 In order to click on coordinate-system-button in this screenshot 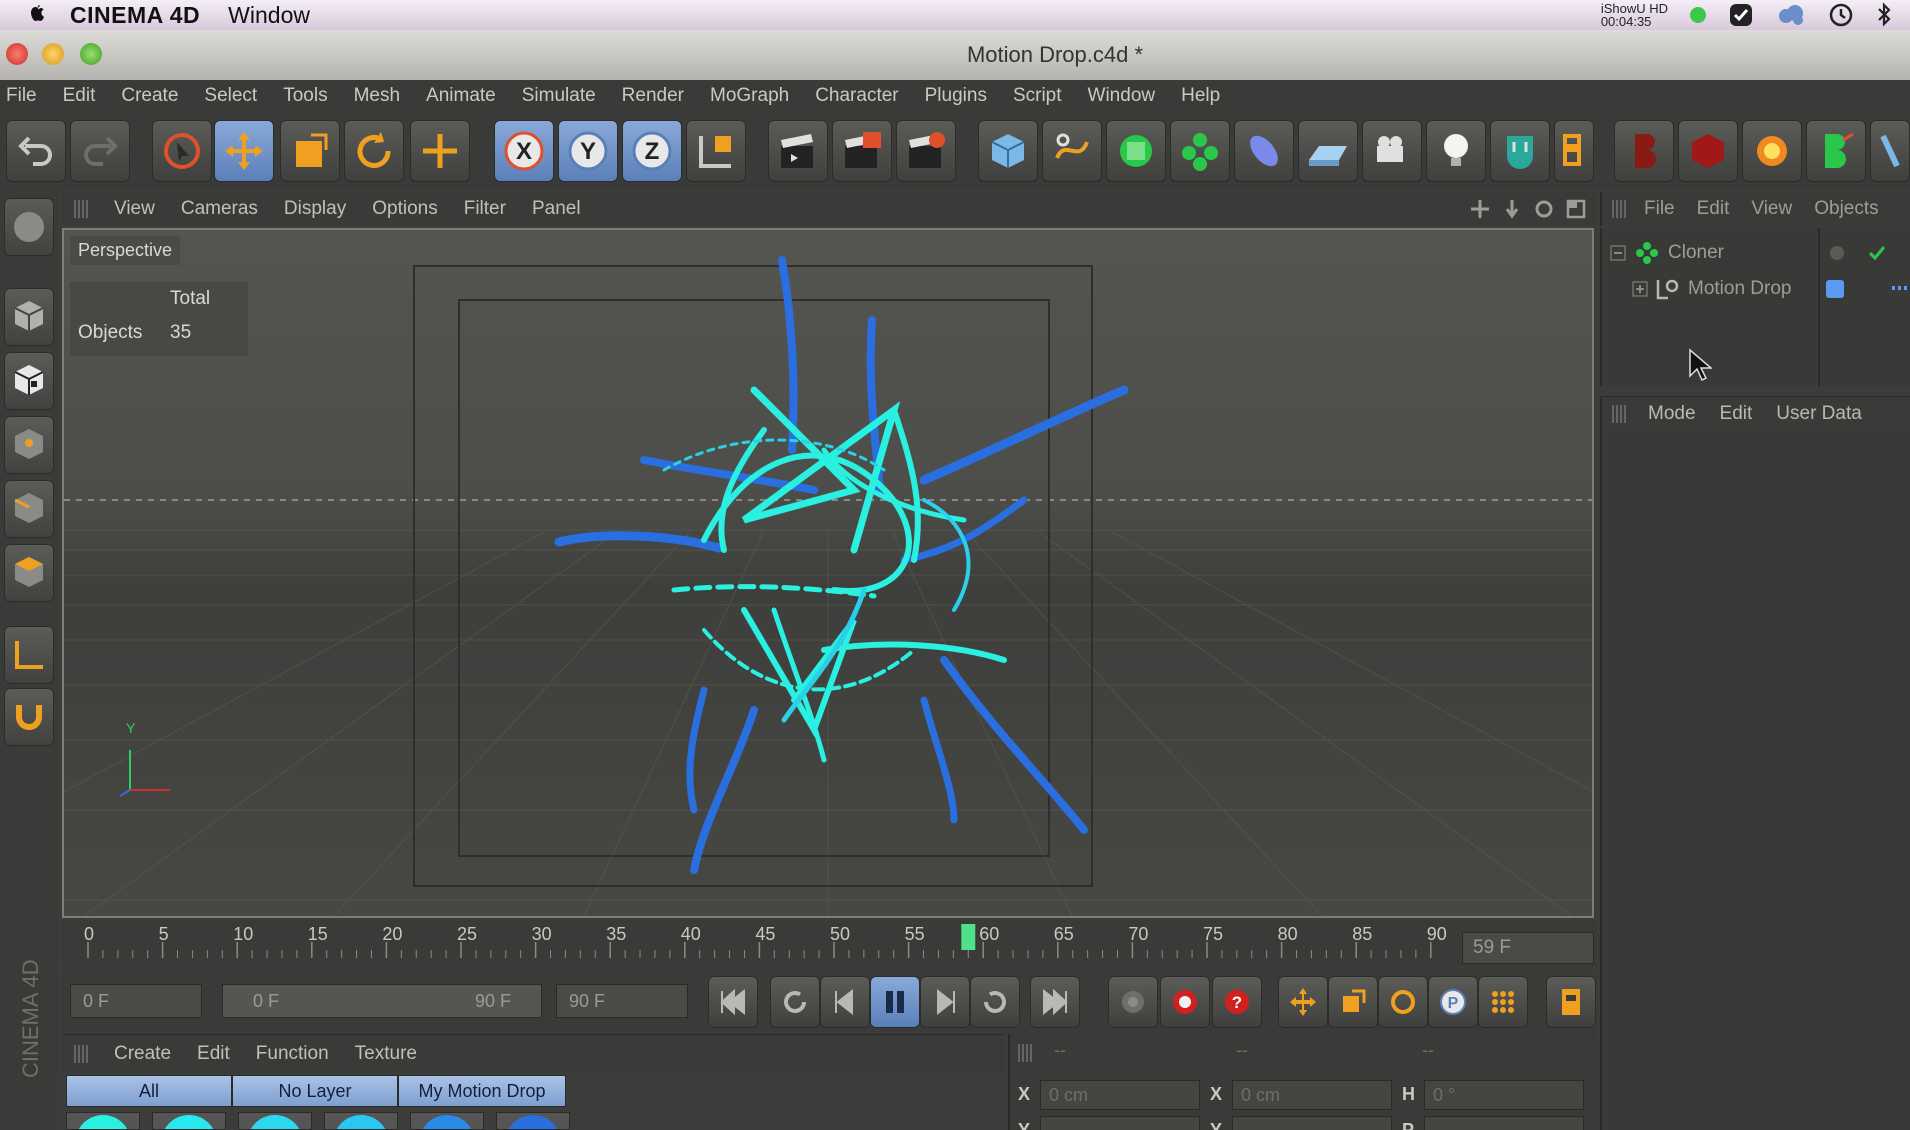, I will do `click(716, 151)`.